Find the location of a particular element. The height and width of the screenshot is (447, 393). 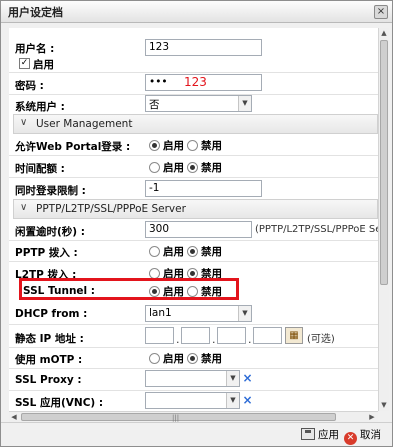

cancel-label: 取消 is located at coordinates (370, 435).